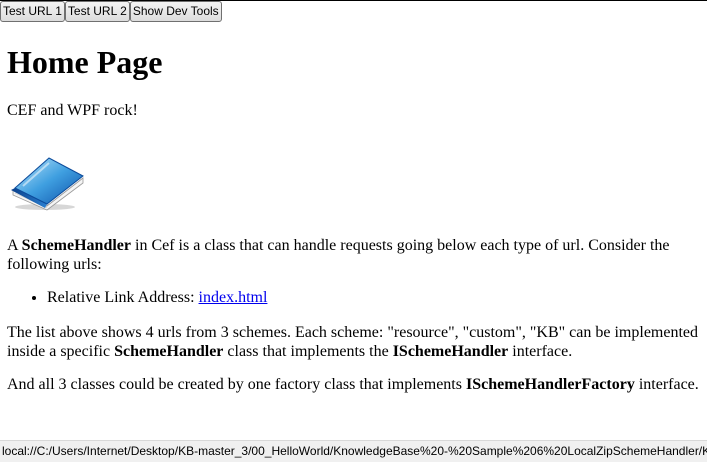  What do you see at coordinates (175, 11) in the screenshot?
I see `show-dev-tools-button: Show Dev Tools` at bounding box center [175, 11].